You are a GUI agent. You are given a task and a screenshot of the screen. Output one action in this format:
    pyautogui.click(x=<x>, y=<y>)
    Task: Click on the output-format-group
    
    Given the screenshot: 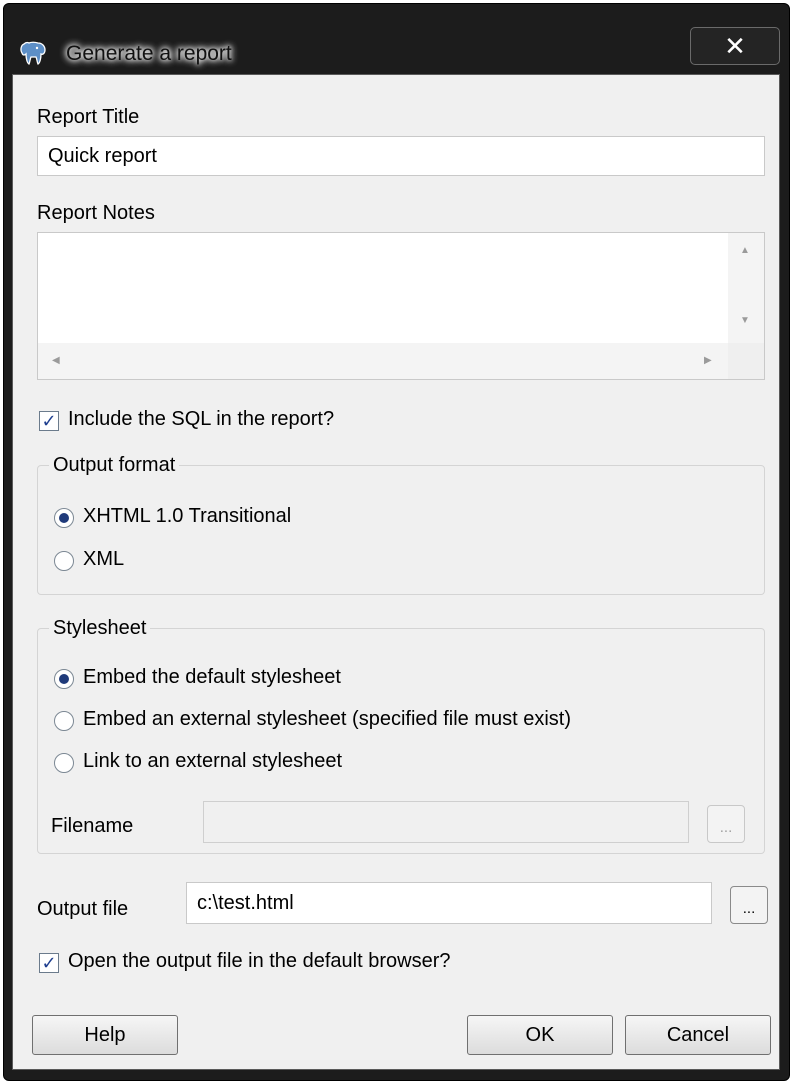 What is the action you would take?
    pyautogui.click(x=401, y=530)
    